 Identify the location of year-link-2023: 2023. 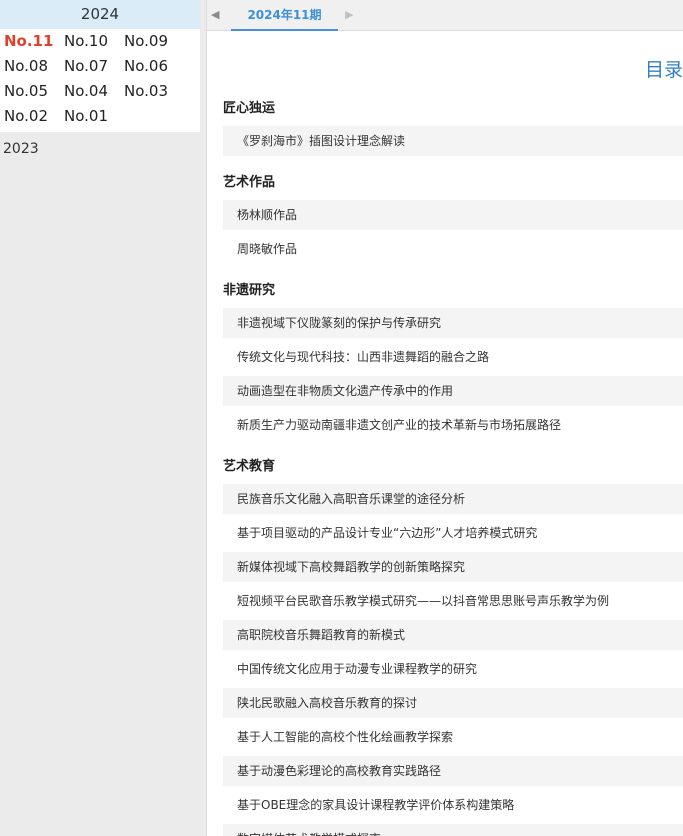
(21, 149).